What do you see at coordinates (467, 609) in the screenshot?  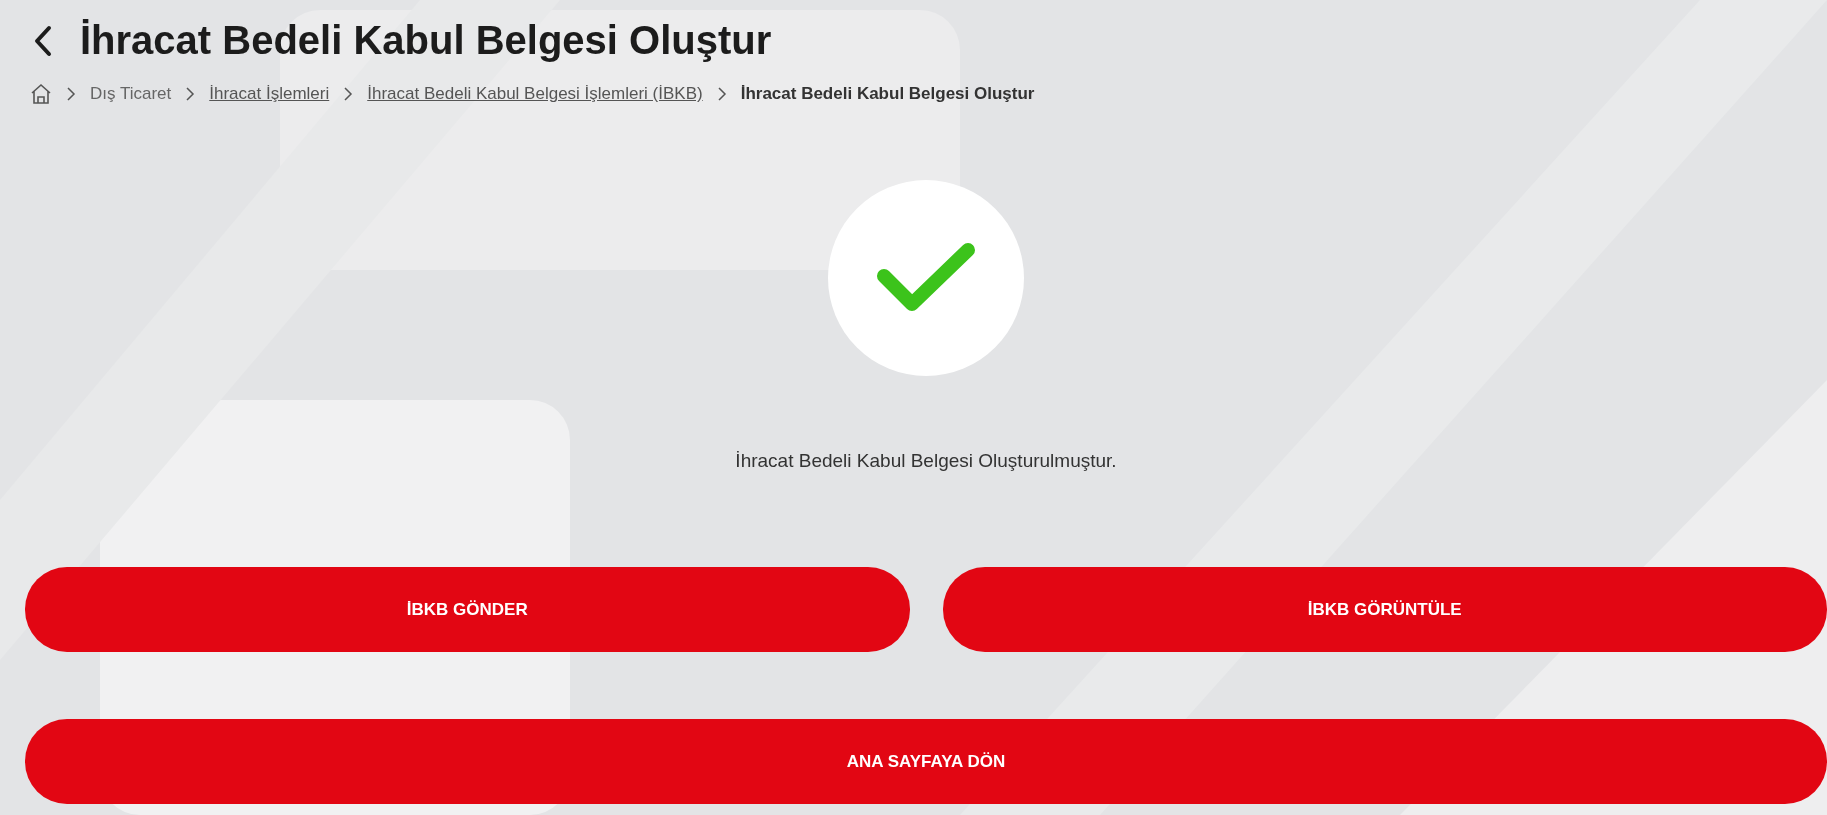 I see `action-button: İBKB GÖNDER` at bounding box center [467, 609].